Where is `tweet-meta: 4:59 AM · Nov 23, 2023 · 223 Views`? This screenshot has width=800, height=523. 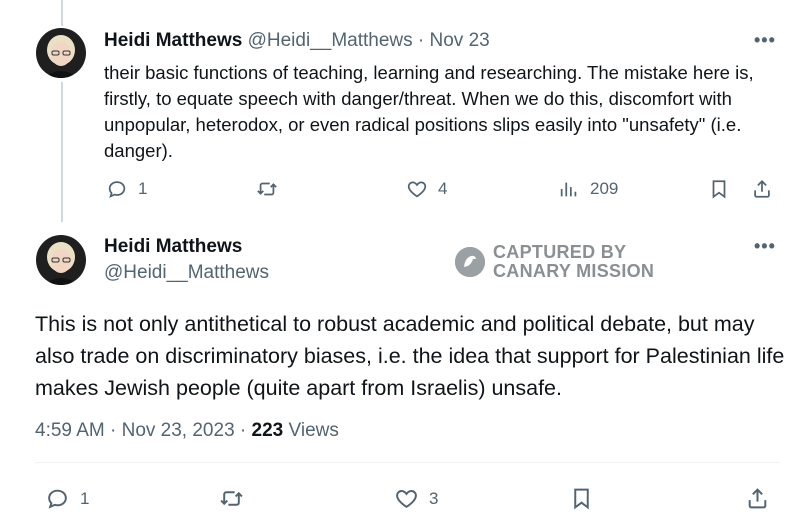 tweet-meta: 4:59 AM · Nov 23, 2023 · 223 Views is located at coordinates (187, 431).